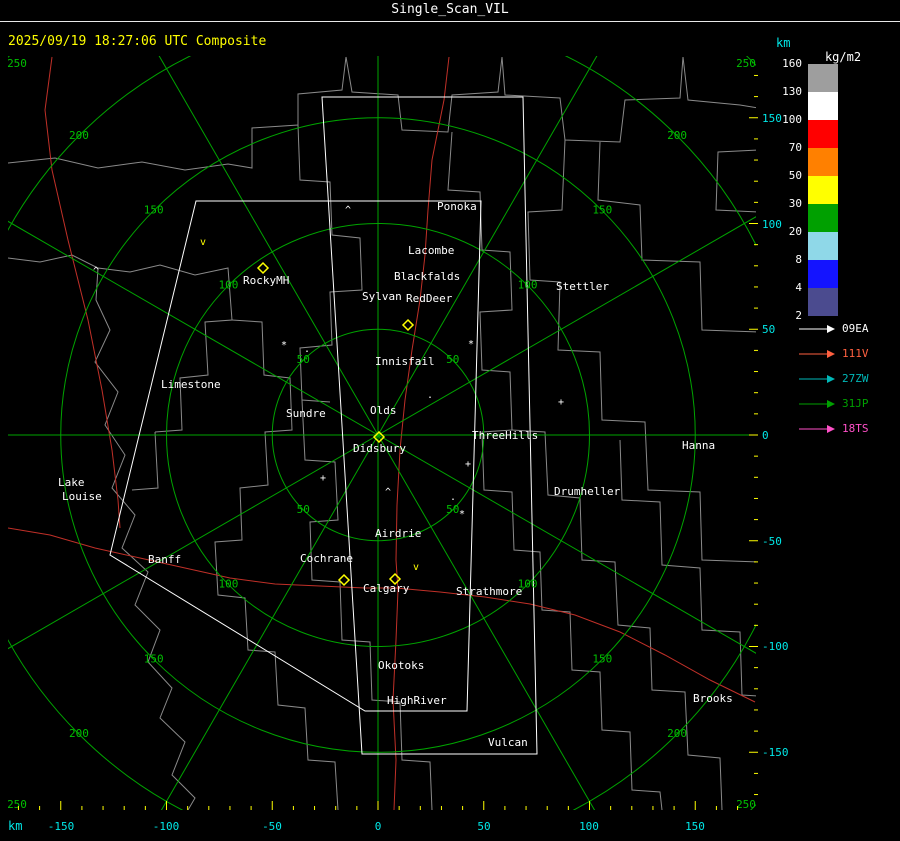 This screenshot has width=900, height=841. What do you see at coordinates (15, 826) in the screenshot?
I see `bottom-axis-unit-label: km` at bounding box center [15, 826].